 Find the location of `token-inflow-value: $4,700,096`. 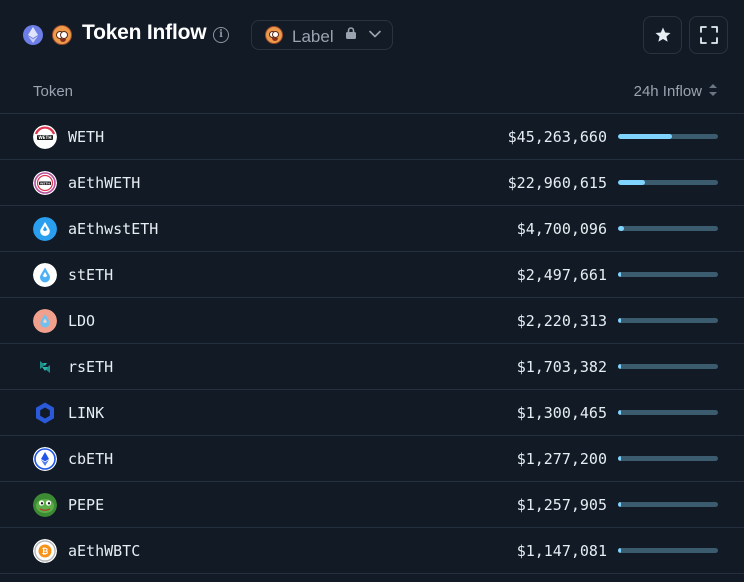

token-inflow-value: $4,700,096 is located at coordinates (561, 229).